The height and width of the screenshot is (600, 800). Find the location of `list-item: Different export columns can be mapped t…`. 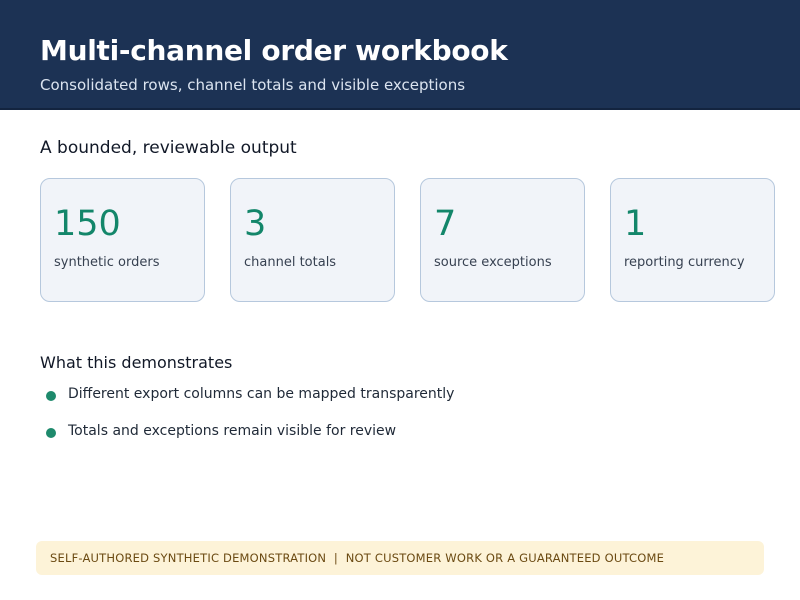

list-item: Different export columns can be mapped t… is located at coordinates (250, 394).